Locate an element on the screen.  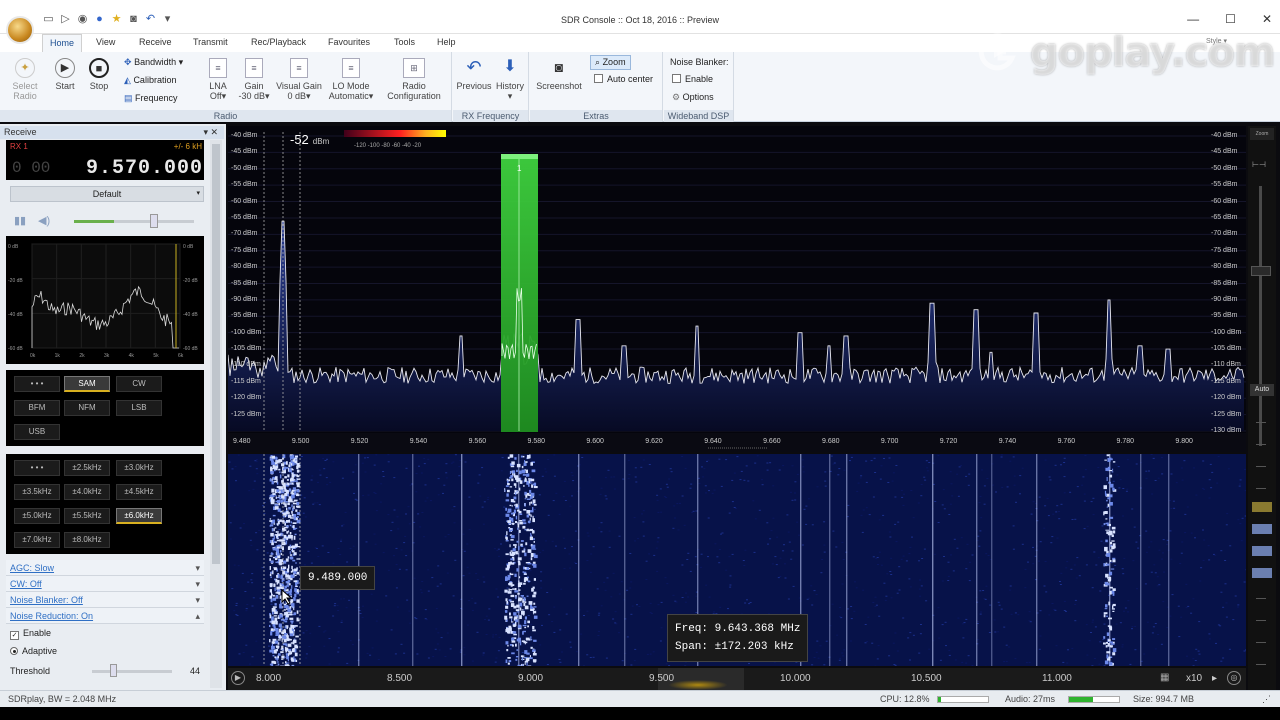
screenshot-button: ◙ Screenshot is located at coordinates (559, 74).